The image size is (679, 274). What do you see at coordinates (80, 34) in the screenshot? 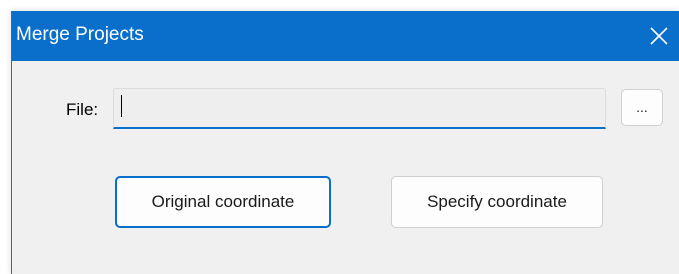
I see `dialog-title: Merge Projects` at bounding box center [80, 34].